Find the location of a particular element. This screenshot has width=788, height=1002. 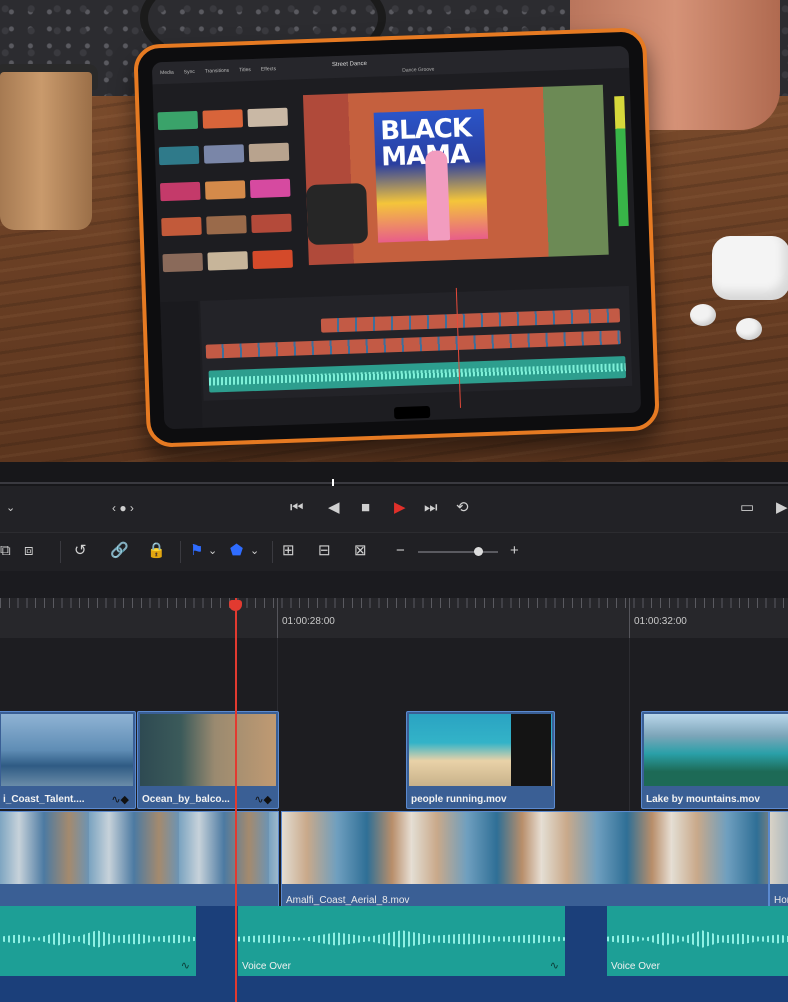

ipad-audio-meter is located at coordinates (621, 161).